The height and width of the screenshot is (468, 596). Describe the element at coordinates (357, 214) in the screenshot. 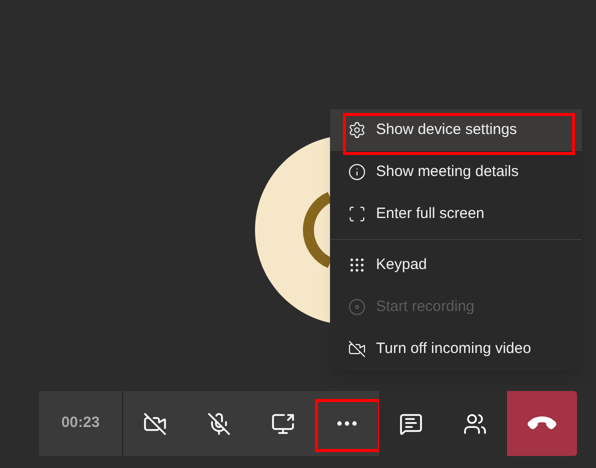

I see `fullscreen-icon` at that location.